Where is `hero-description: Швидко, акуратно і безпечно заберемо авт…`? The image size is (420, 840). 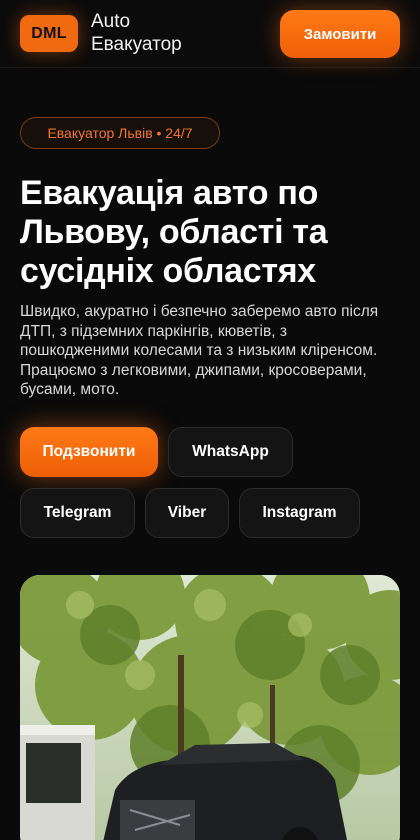
hero-description: Швидко, акуратно і безпечно заберемо авт… is located at coordinates (199, 351).